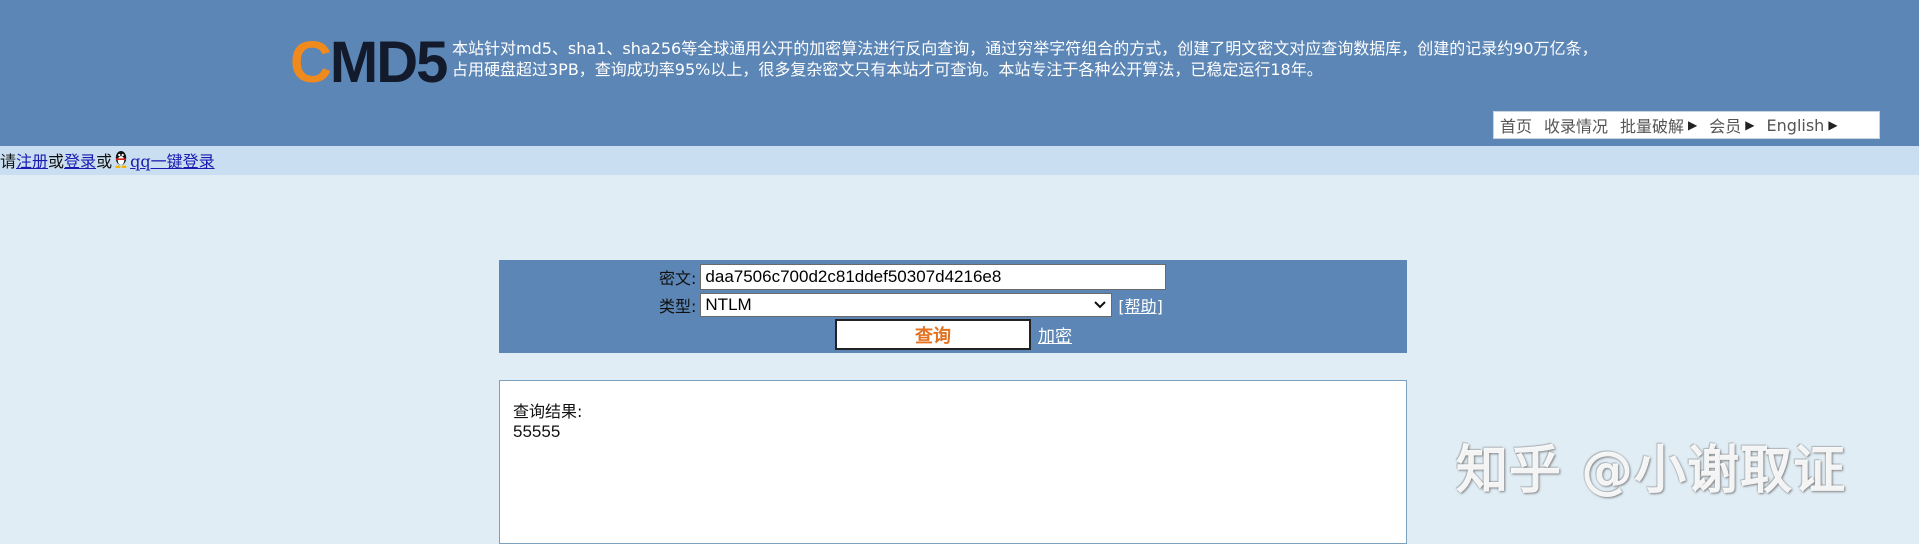 This screenshot has width=1919, height=544. I want to click on login-prefix: 请, so click(8, 161).